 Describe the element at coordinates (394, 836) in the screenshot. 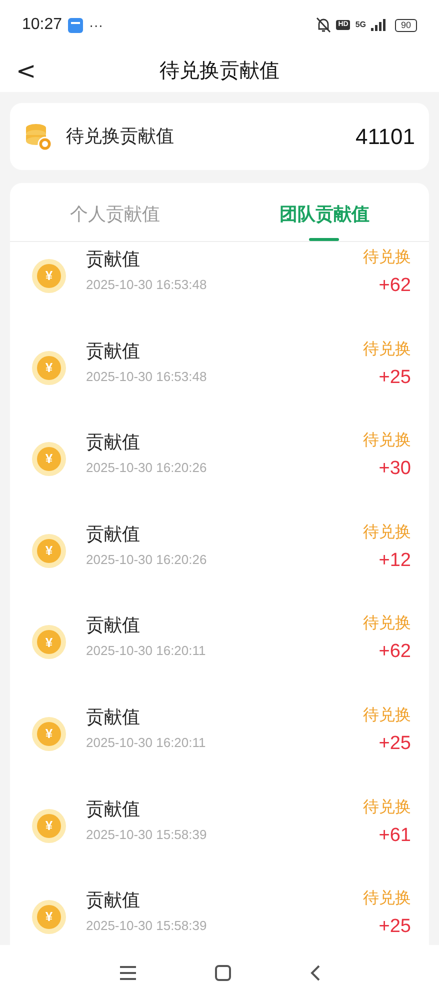

I see `record-amount: +61` at that location.